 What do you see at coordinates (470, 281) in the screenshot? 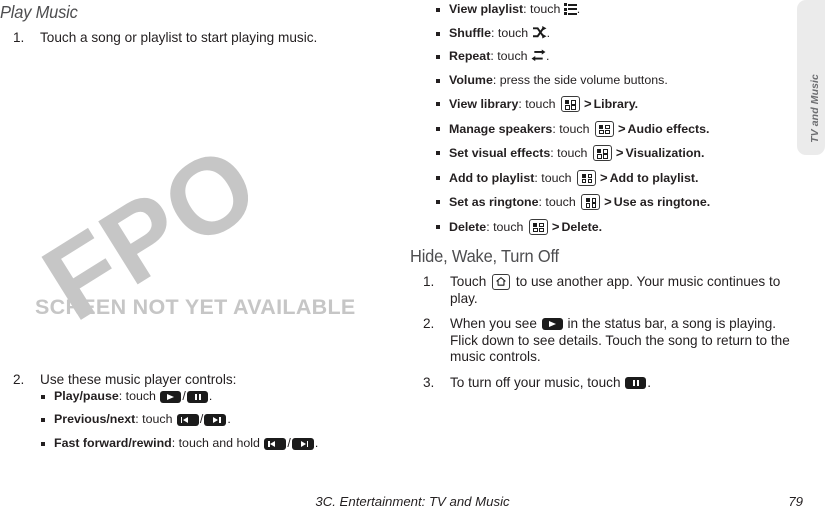
I see `step-text-pre: Touch` at bounding box center [470, 281].